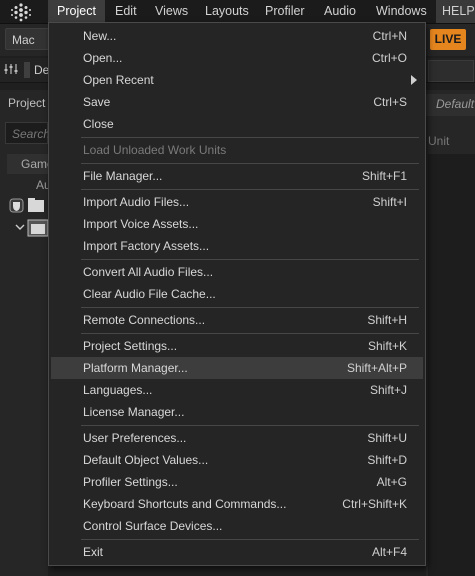 This screenshot has height=576, width=475. What do you see at coordinates (439, 141) in the screenshot?
I see `unit-column-header: Unit` at bounding box center [439, 141].